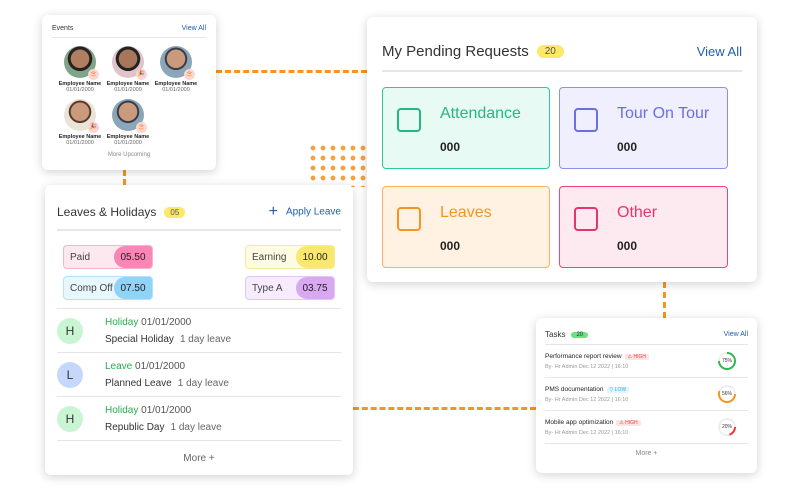 Image resolution: width=803 pixels, height=503 pixels. Describe the element at coordinates (70, 374) in the screenshot. I see `item-avatar: L` at that location.